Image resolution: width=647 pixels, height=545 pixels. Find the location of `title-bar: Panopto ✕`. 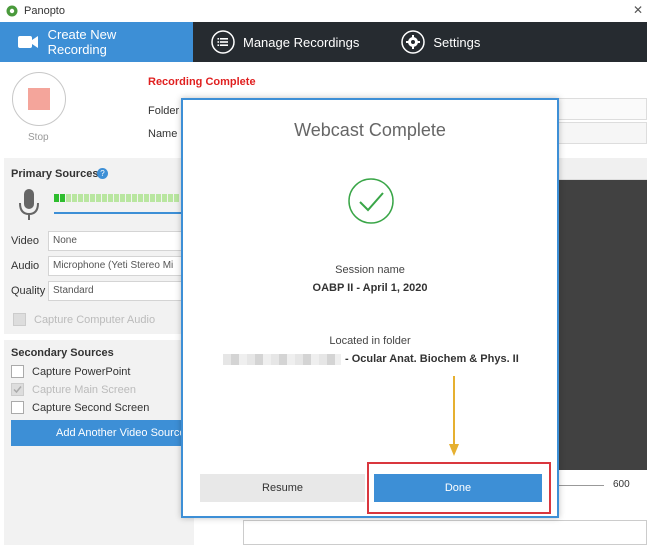

title-bar: Panopto ✕ is located at coordinates (323, 11).